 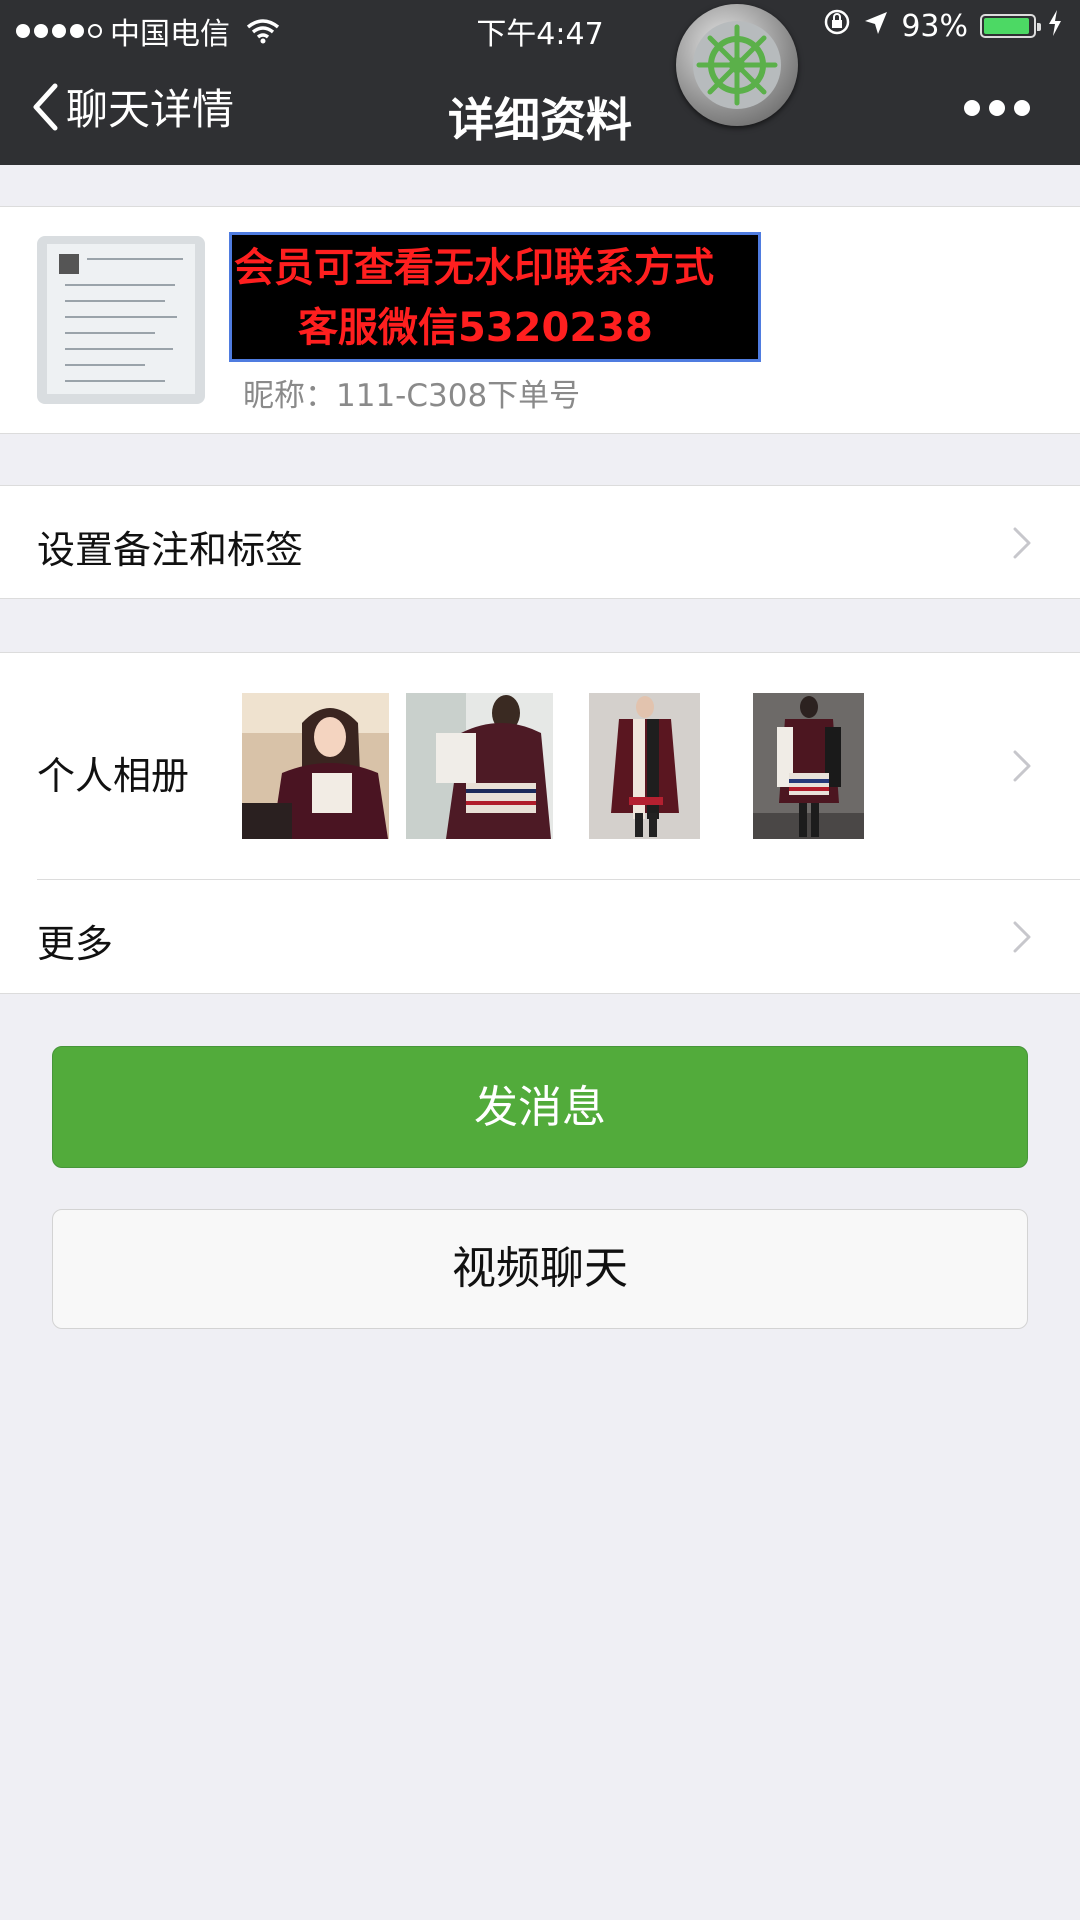 I want to click on status-bar: 中国电信 下午4:47 93%, so click(x=540, y=28).